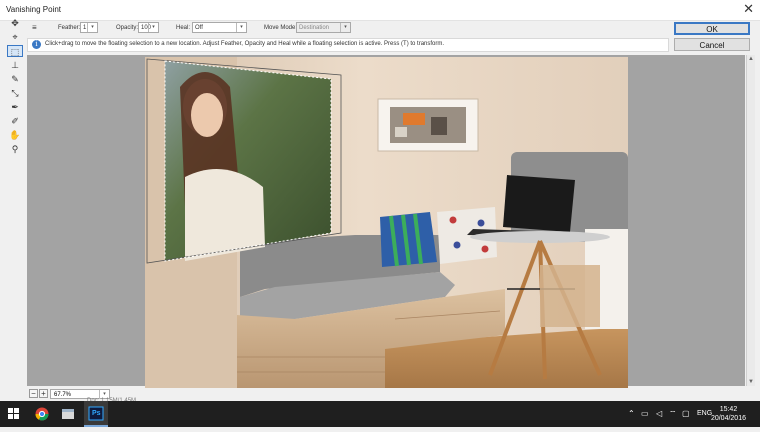 The image size is (760, 432). I want to click on close-icon: ✕, so click(748, 9).